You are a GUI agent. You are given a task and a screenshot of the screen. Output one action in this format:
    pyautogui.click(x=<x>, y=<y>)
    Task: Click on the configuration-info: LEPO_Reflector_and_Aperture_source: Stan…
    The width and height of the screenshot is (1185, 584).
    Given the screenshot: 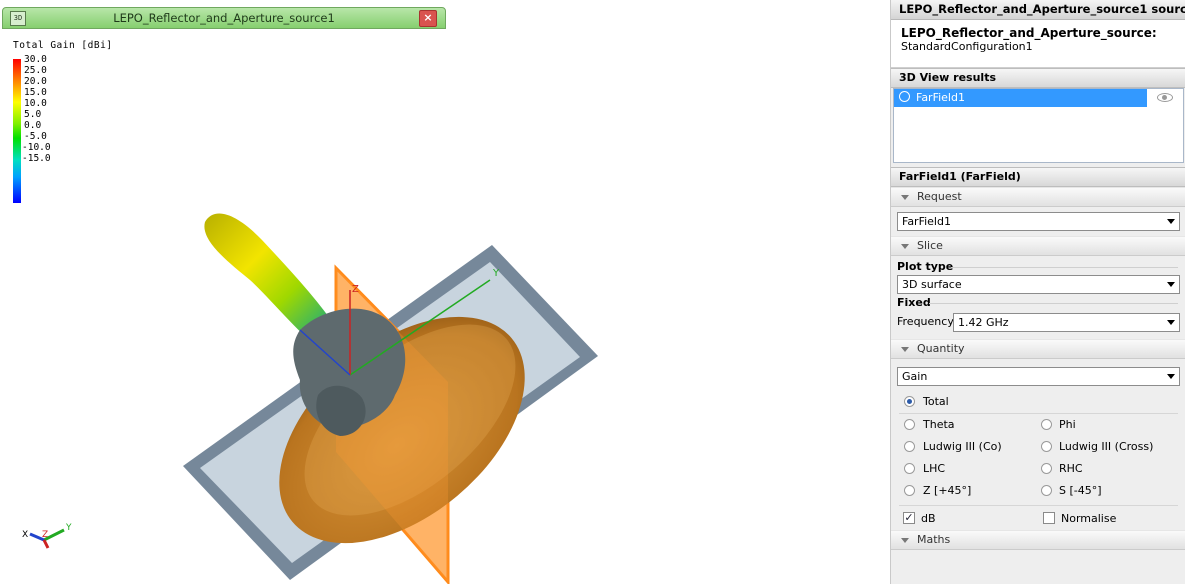 What is the action you would take?
    pyautogui.click(x=1038, y=44)
    